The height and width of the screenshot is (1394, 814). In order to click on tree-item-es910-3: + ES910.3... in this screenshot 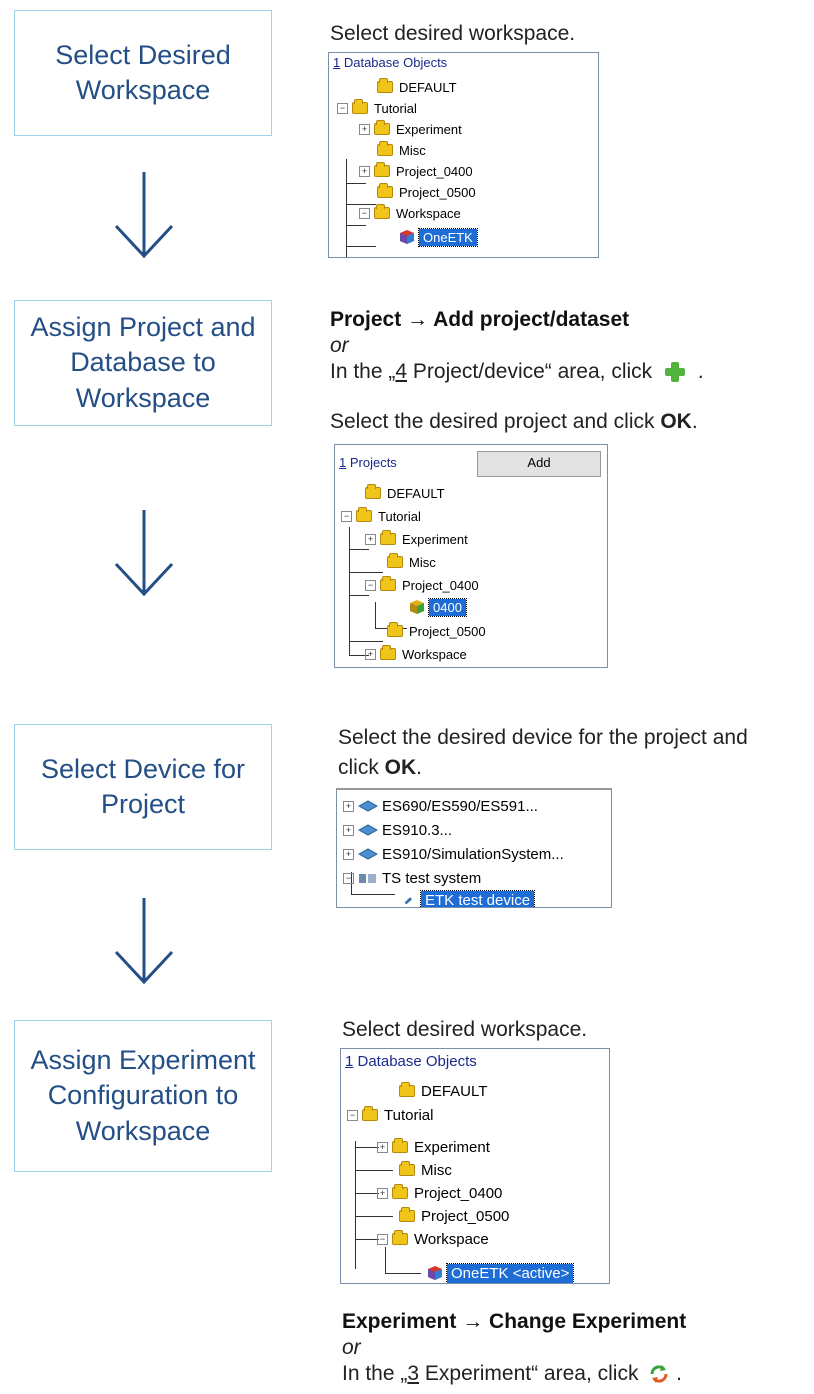, I will do `click(397, 830)`.